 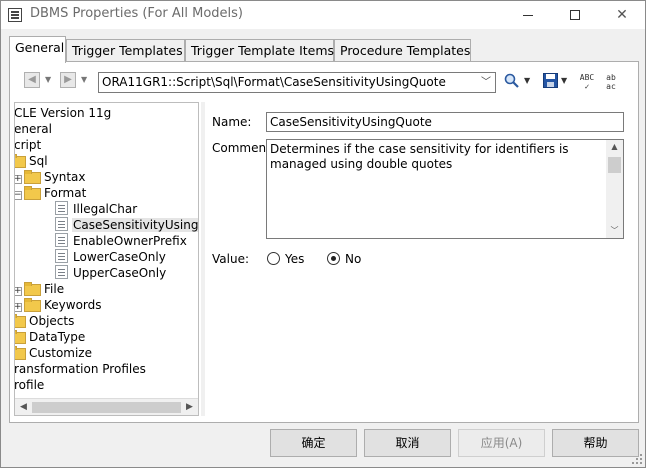 What do you see at coordinates (637, 459) in the screenshot?
I see `resize-grip-icon` at bounding box center [637, 459].